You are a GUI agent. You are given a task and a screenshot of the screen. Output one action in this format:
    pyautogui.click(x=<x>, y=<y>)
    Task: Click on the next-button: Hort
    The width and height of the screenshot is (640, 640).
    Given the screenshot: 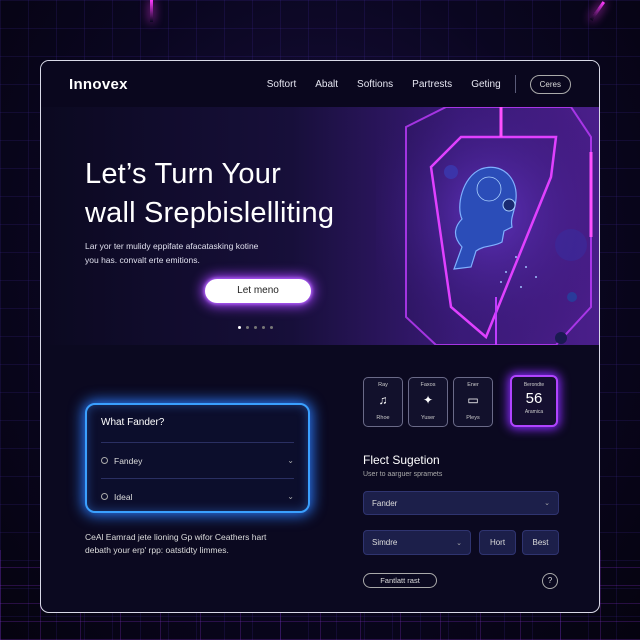 What is the action you would take?
    pyautogui.click(x=497, y=542)
    